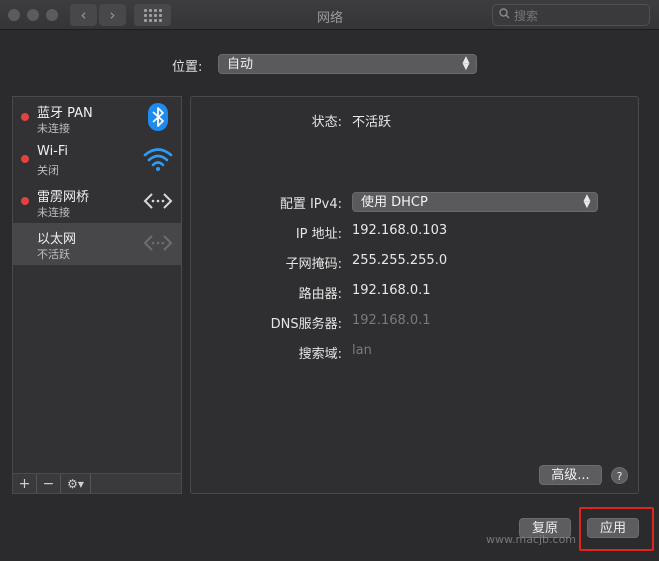 This screenshot has width=659, height=561. What do you see at coordinates (504, 15) in the screenshot?
I see `search-icon` at bounding box center [504, 15].